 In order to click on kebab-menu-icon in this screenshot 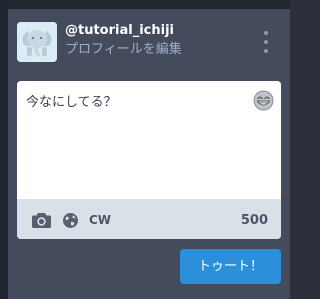, I will do `click(266, 42)`.